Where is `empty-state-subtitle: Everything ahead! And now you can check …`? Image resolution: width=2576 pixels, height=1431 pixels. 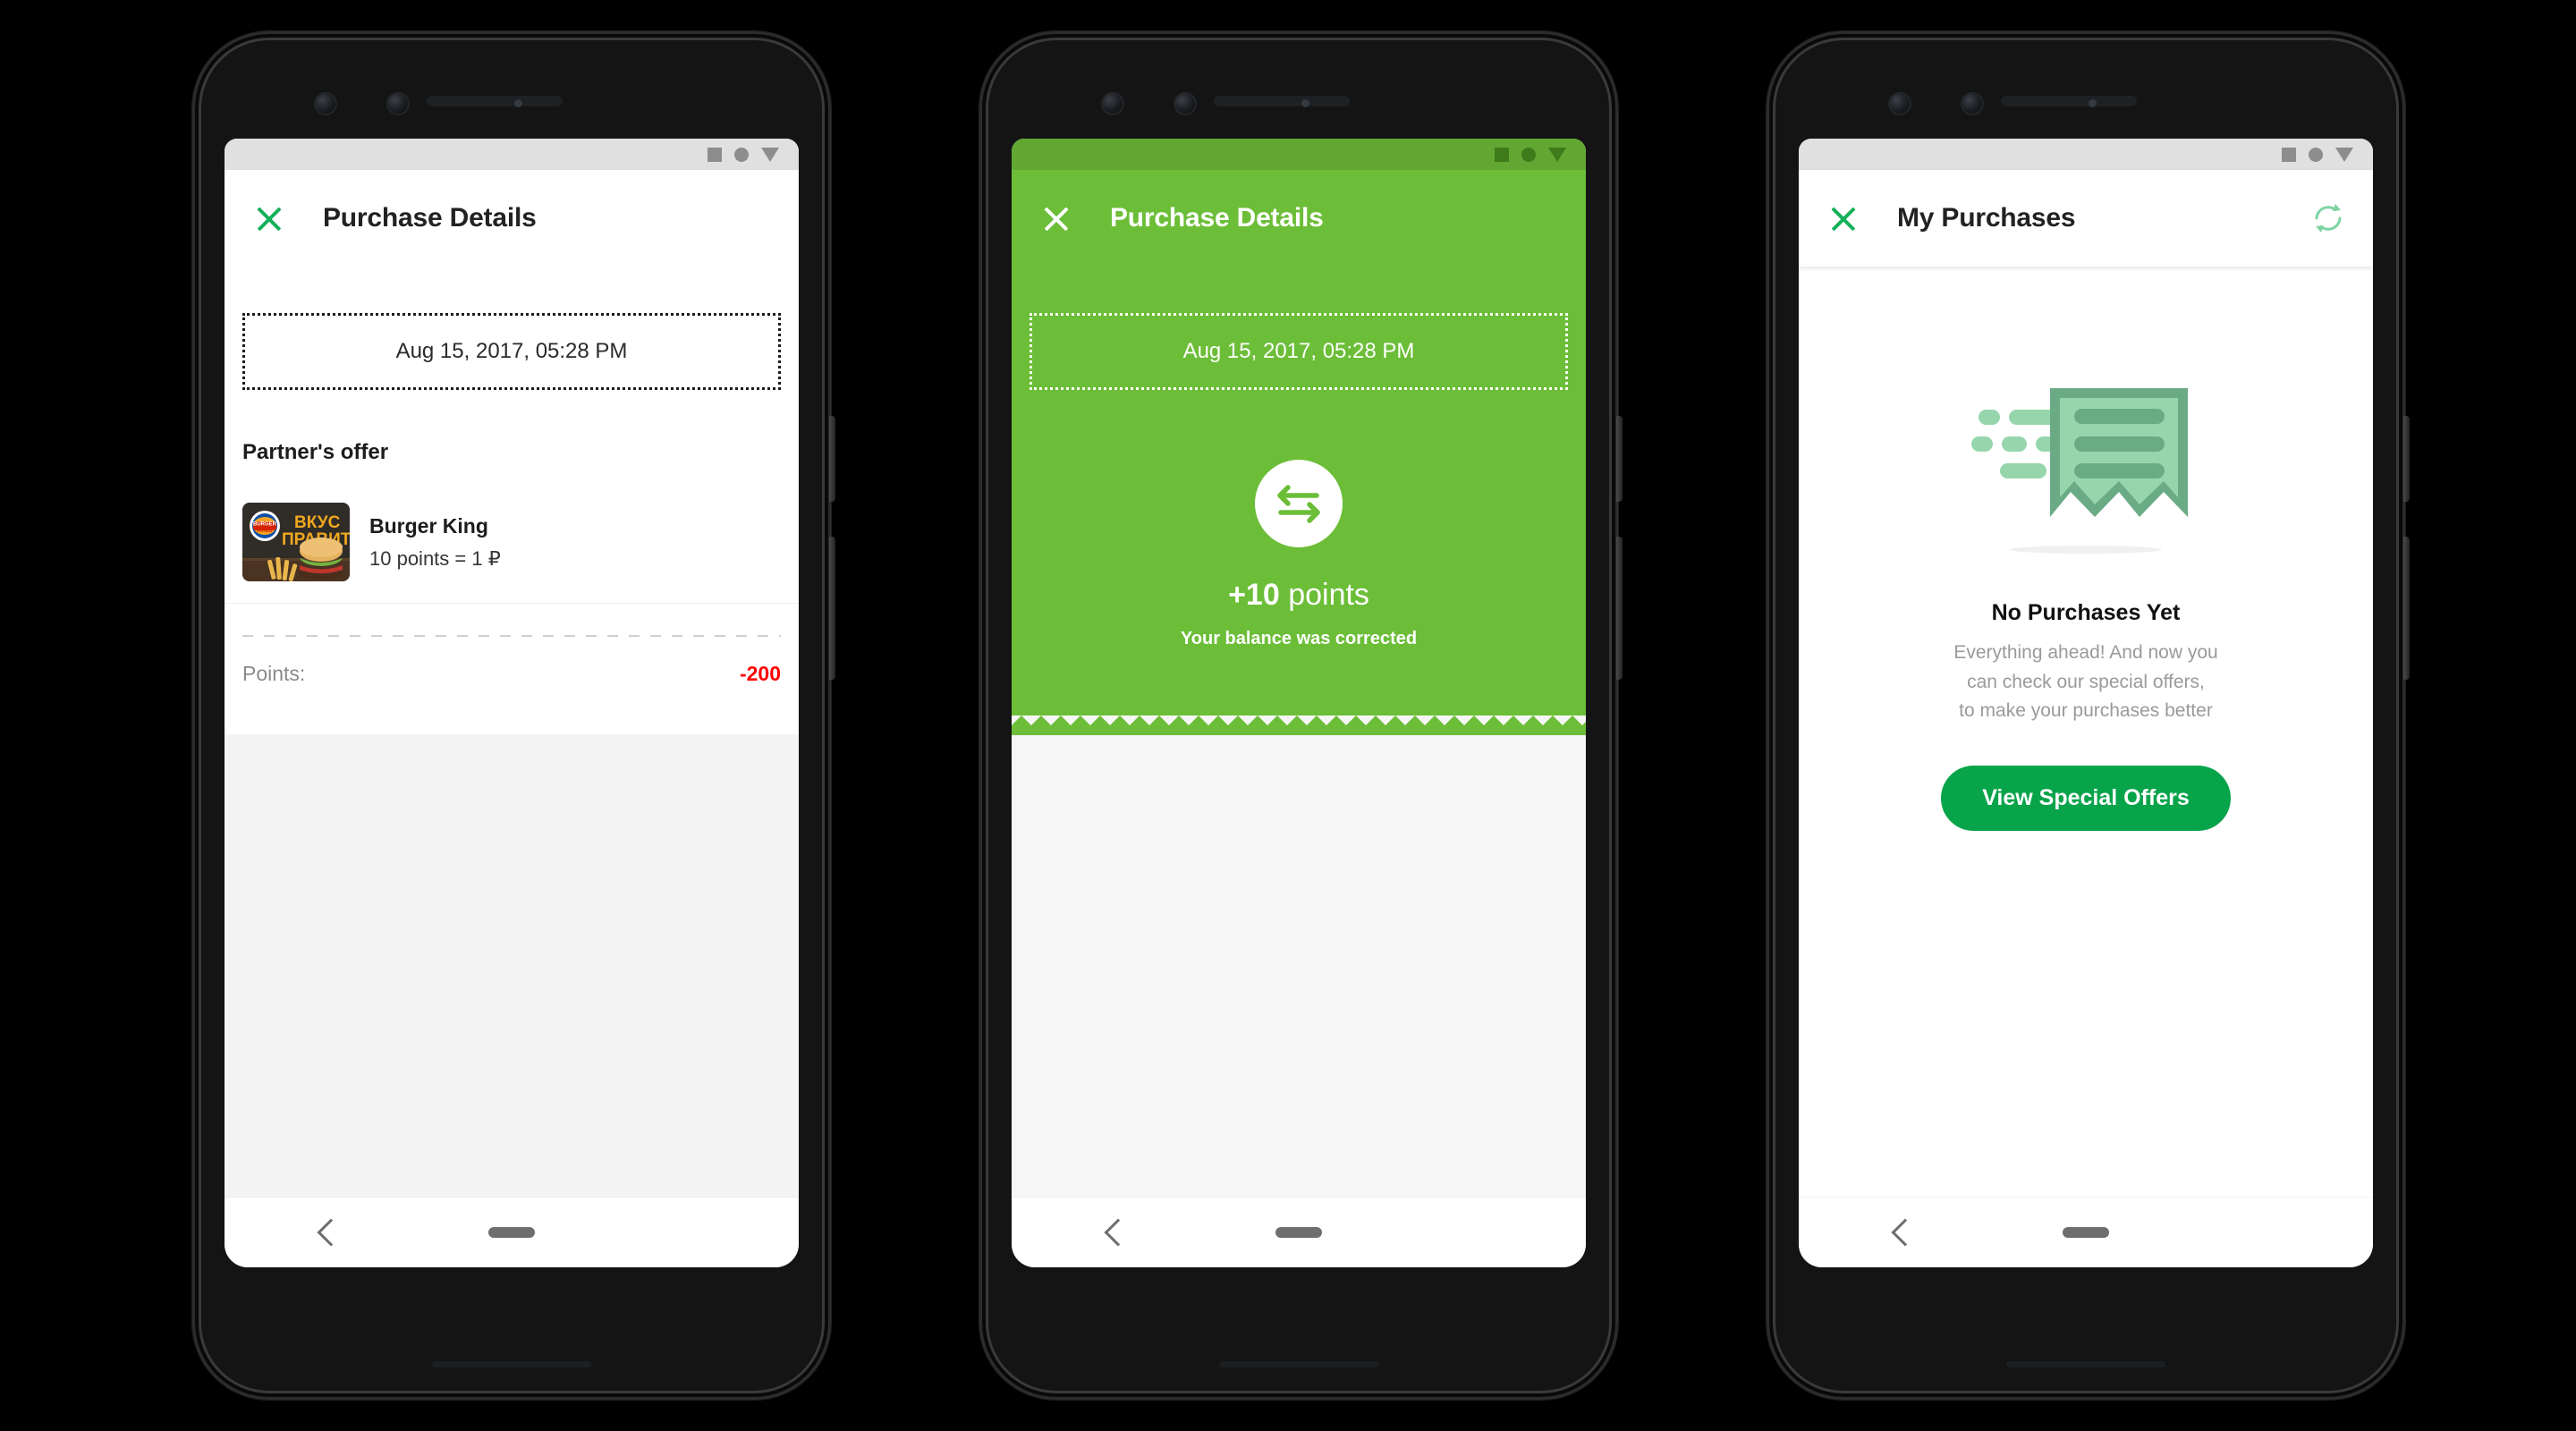
empty-state-subtitle: Everything ahead! And now you can check … is located at coordinates (2085, 683).